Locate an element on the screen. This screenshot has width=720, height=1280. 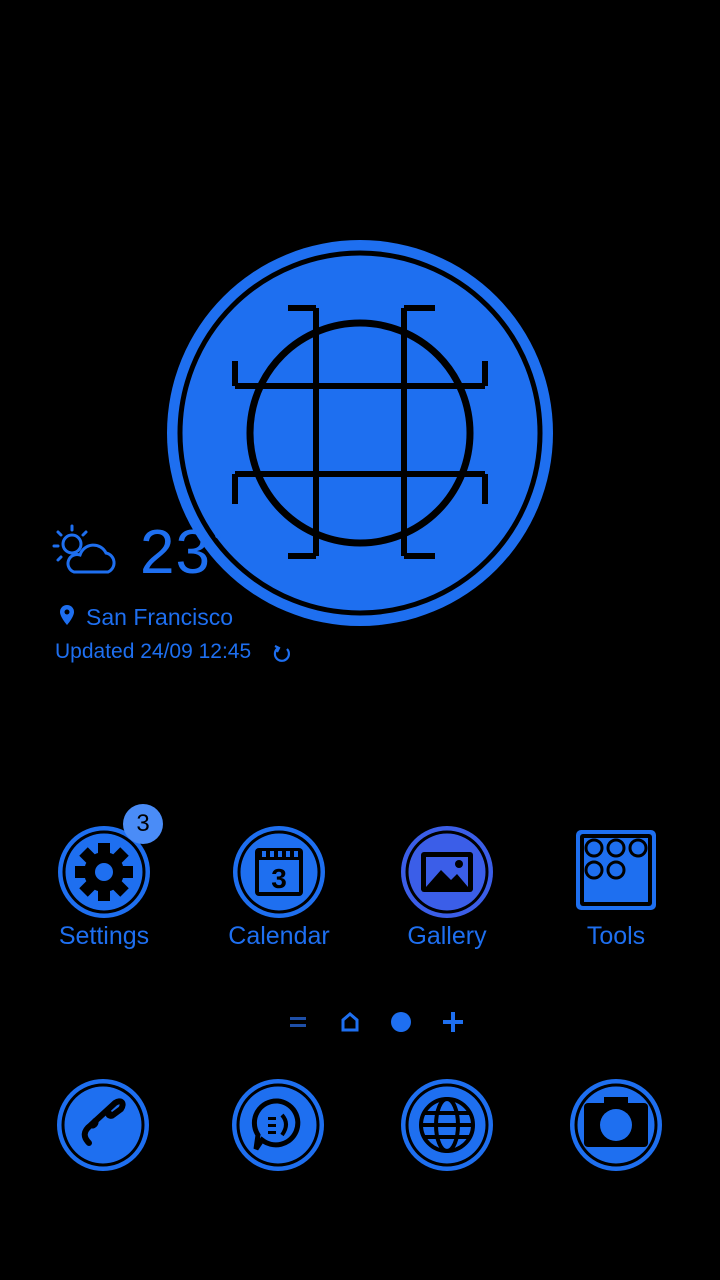
weather-location: San Francisco is located at coordinates (159, 617).